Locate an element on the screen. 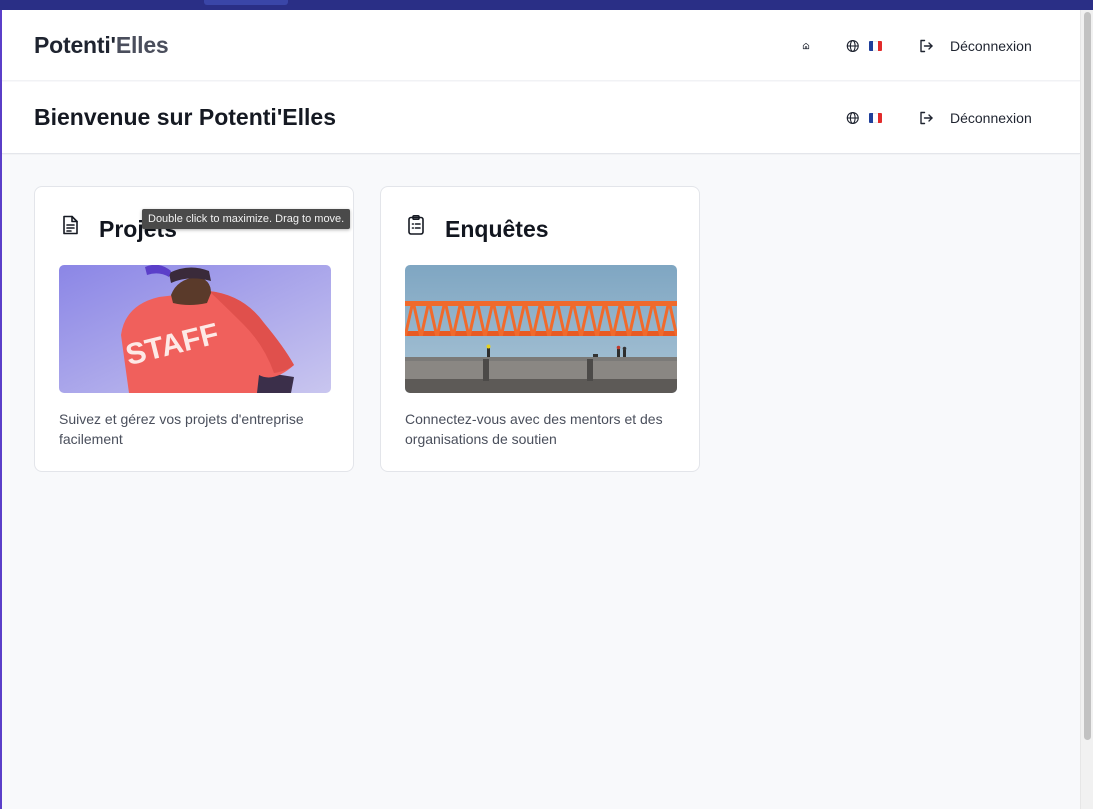 The height and width of the screenshot is (809, 1093). home-icon is located at coordinates (806, 46).